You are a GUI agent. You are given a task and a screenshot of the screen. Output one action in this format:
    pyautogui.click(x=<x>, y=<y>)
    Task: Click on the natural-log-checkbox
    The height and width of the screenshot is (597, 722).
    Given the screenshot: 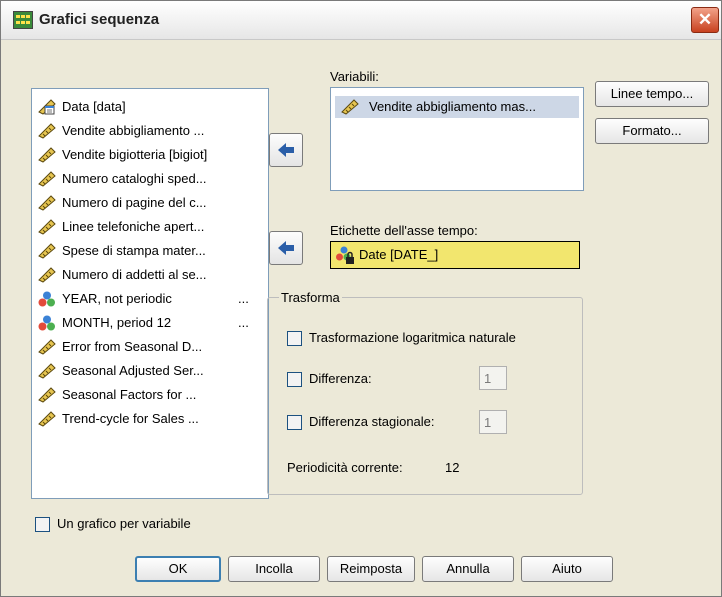 What is the action you would take?
    pyautogui.click(x=294, y=338)
    